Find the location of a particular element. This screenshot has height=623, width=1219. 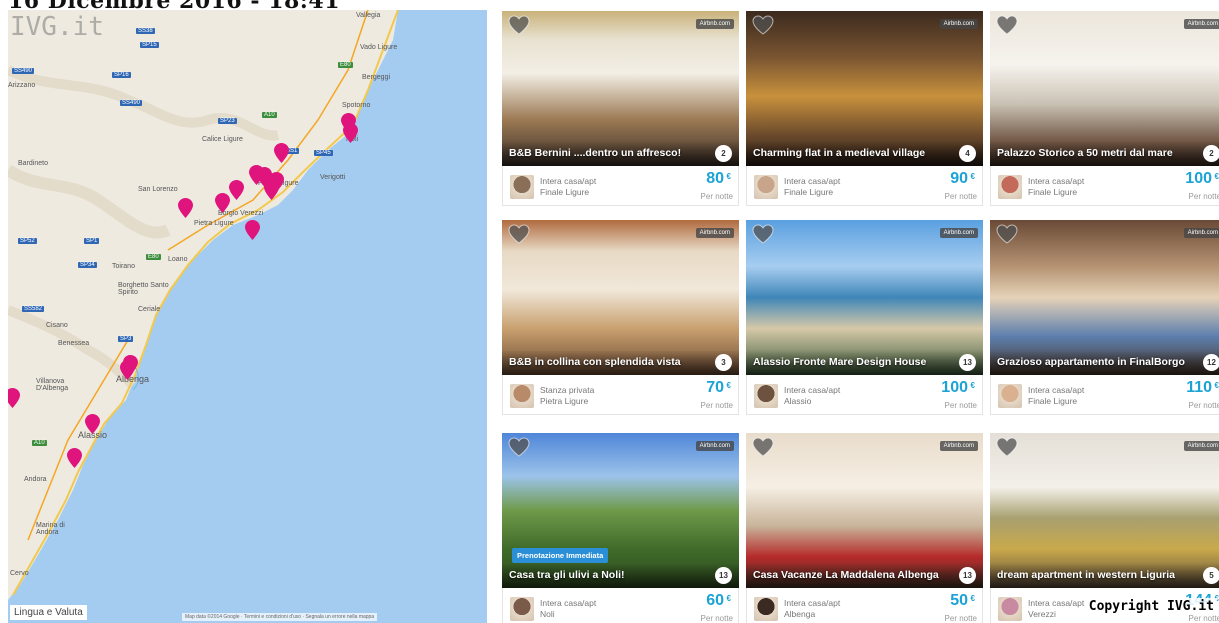

map-label: Verigotti is located at coordinates (333, 177).